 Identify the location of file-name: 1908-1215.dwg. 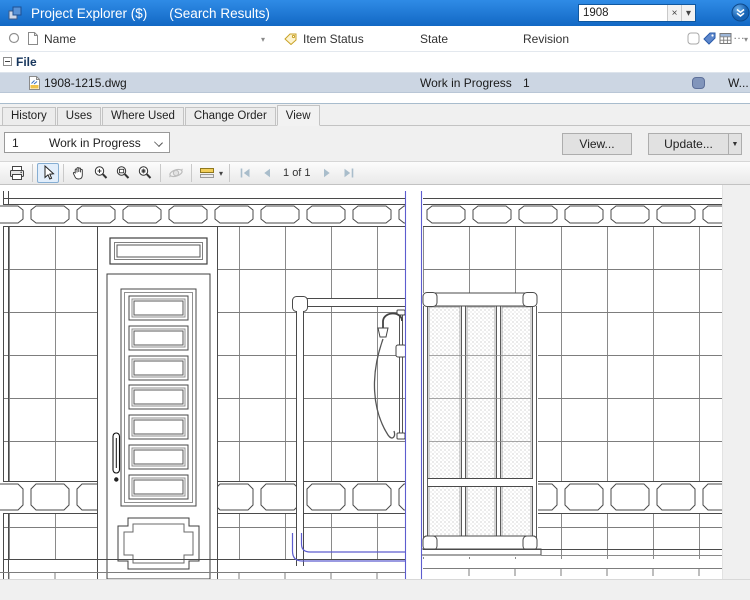
(85, 83).